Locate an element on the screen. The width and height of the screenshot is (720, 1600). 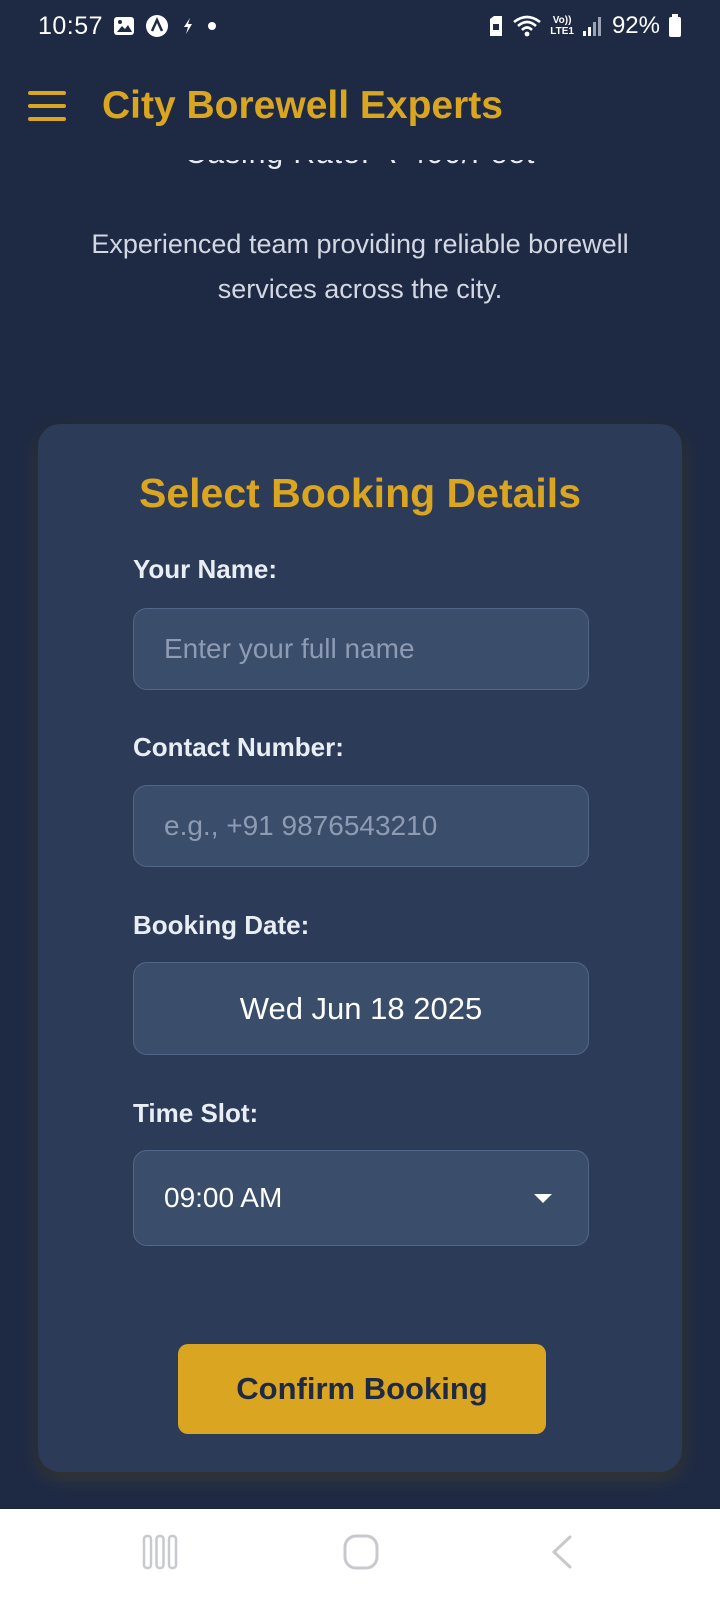
app-title: City Borewell Experts is located at coordinates (302, 105).